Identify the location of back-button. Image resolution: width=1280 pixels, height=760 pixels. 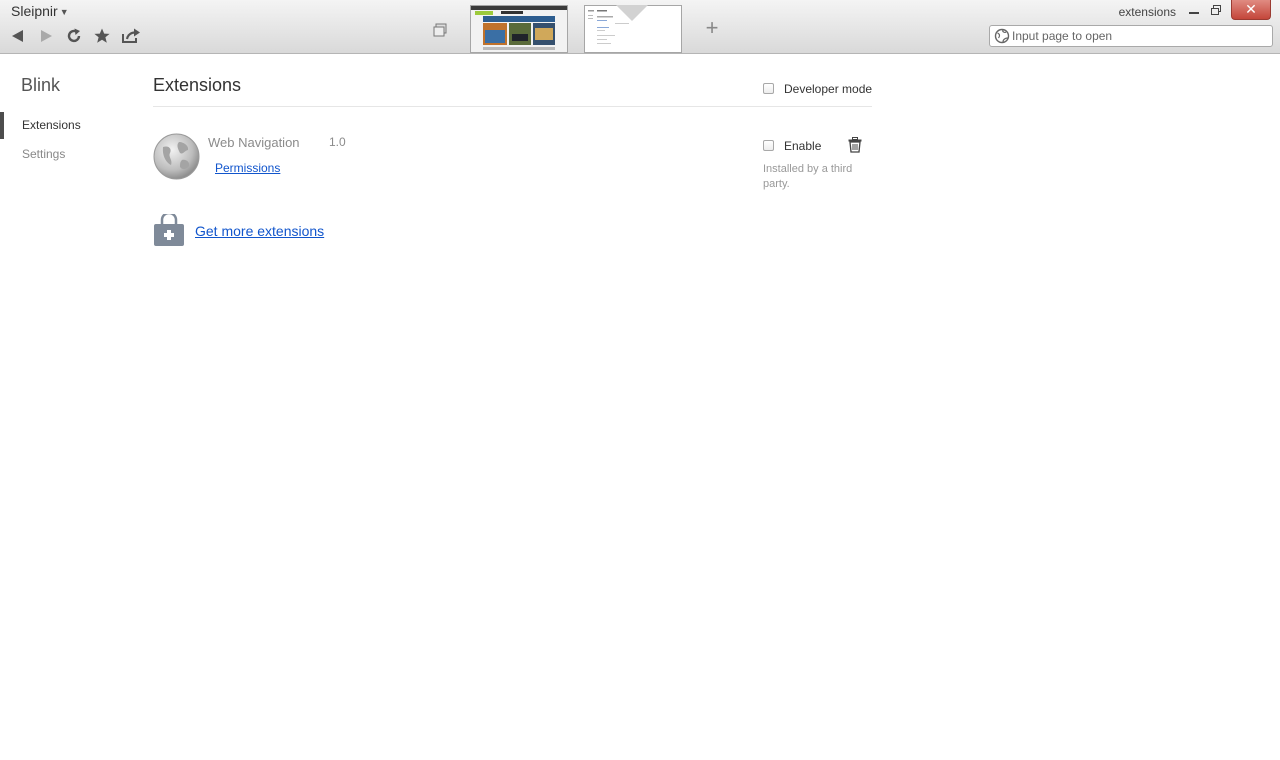
(19, 36).